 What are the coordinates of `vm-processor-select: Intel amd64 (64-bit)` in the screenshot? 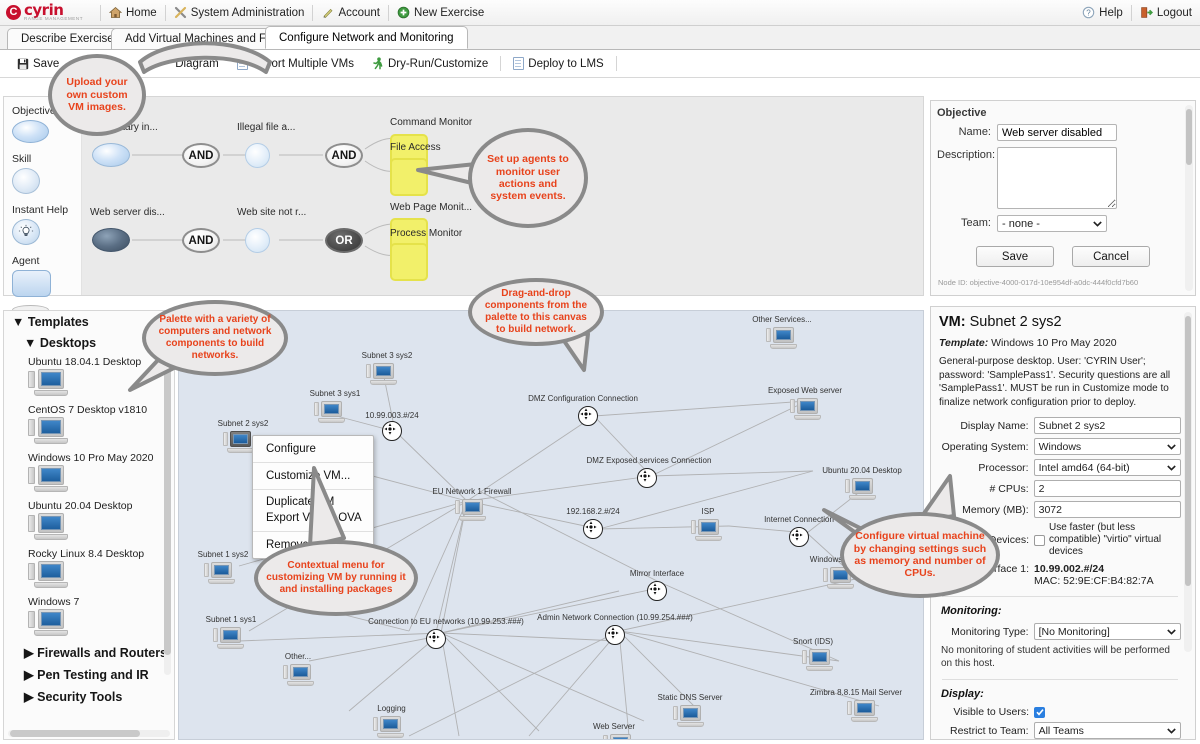 It's located at (1107, 467).